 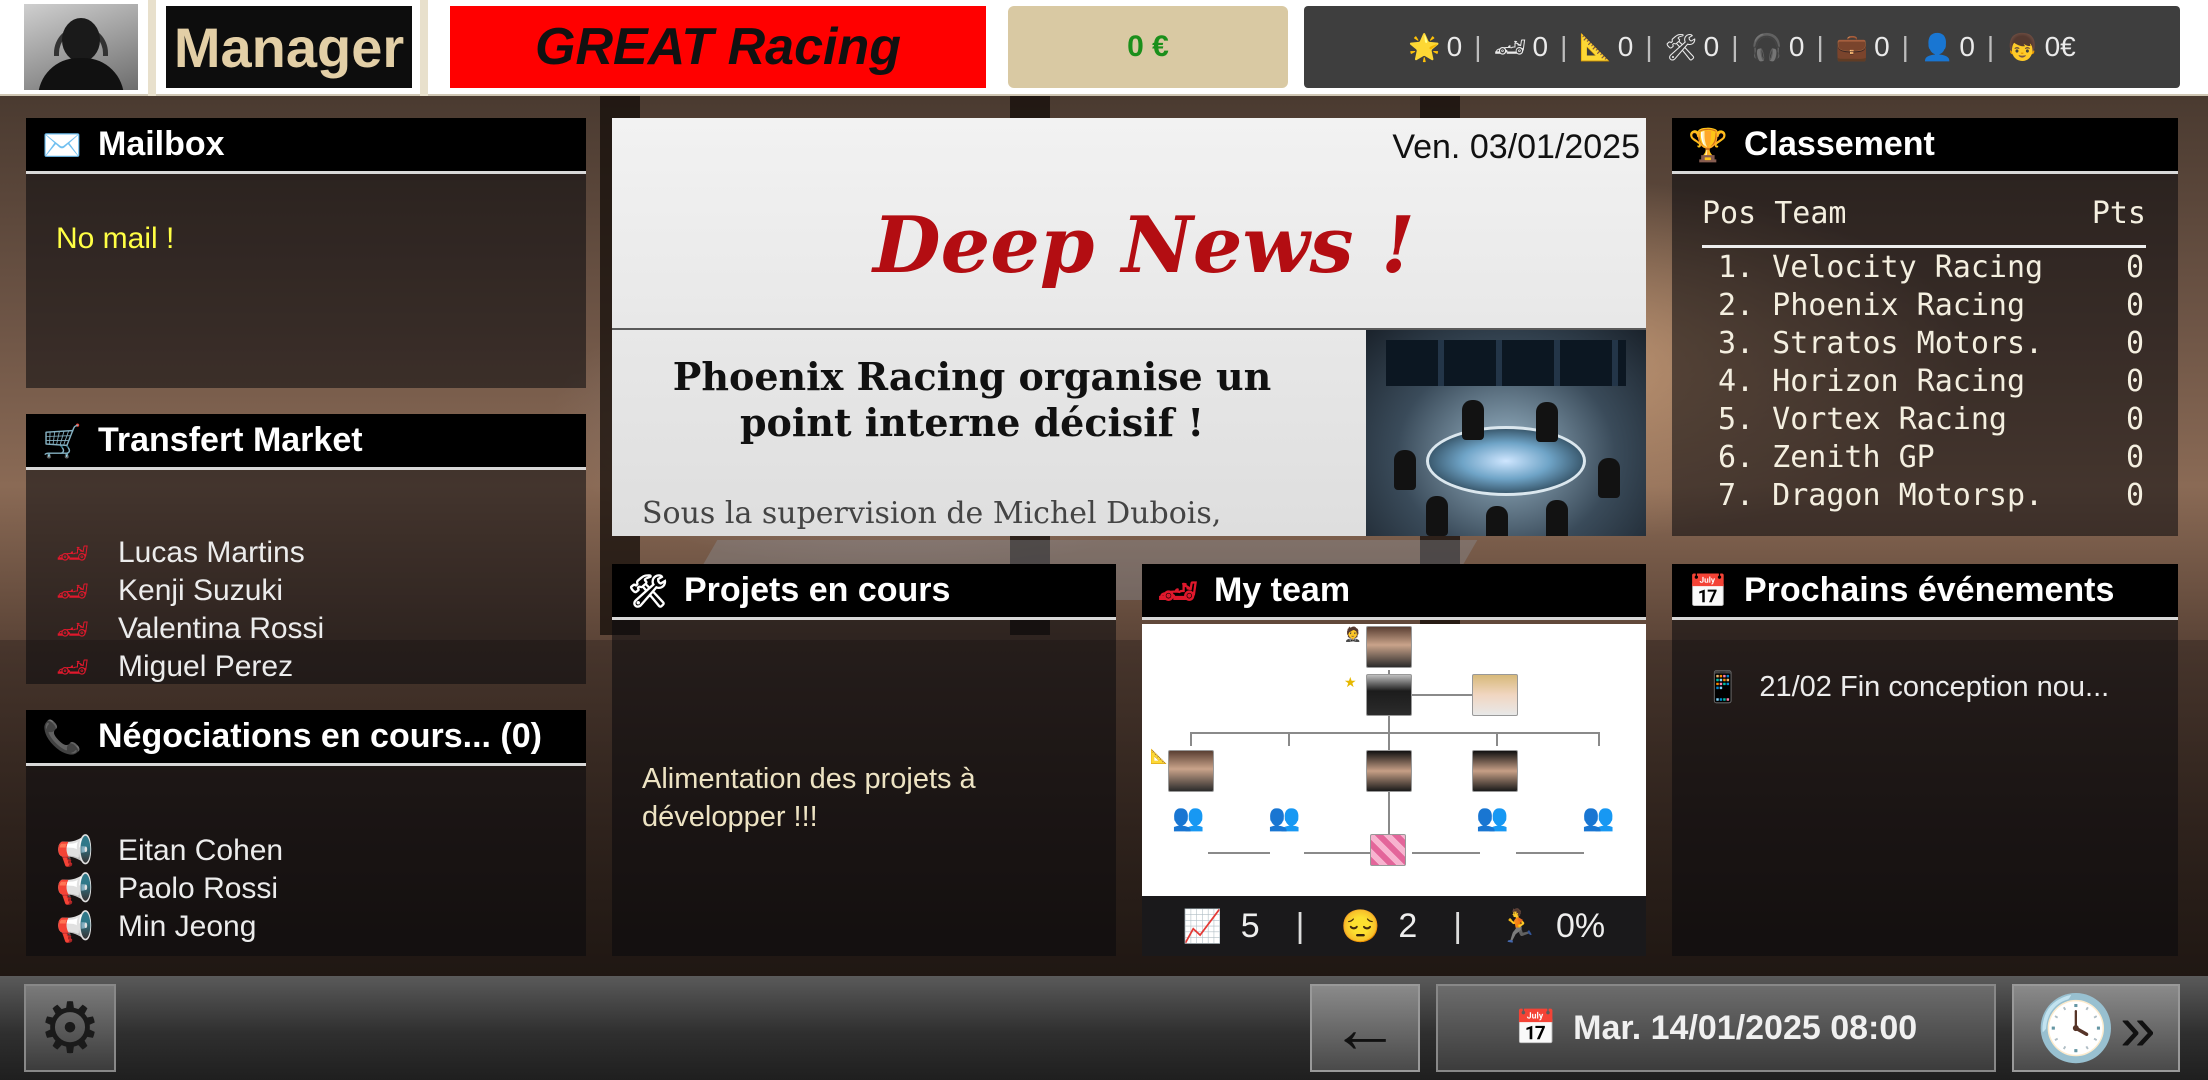 What do you see at coordinates (1495, 771) in the screenshot?
I see `mechanic-portrait` at bounding box center [1495, 771].